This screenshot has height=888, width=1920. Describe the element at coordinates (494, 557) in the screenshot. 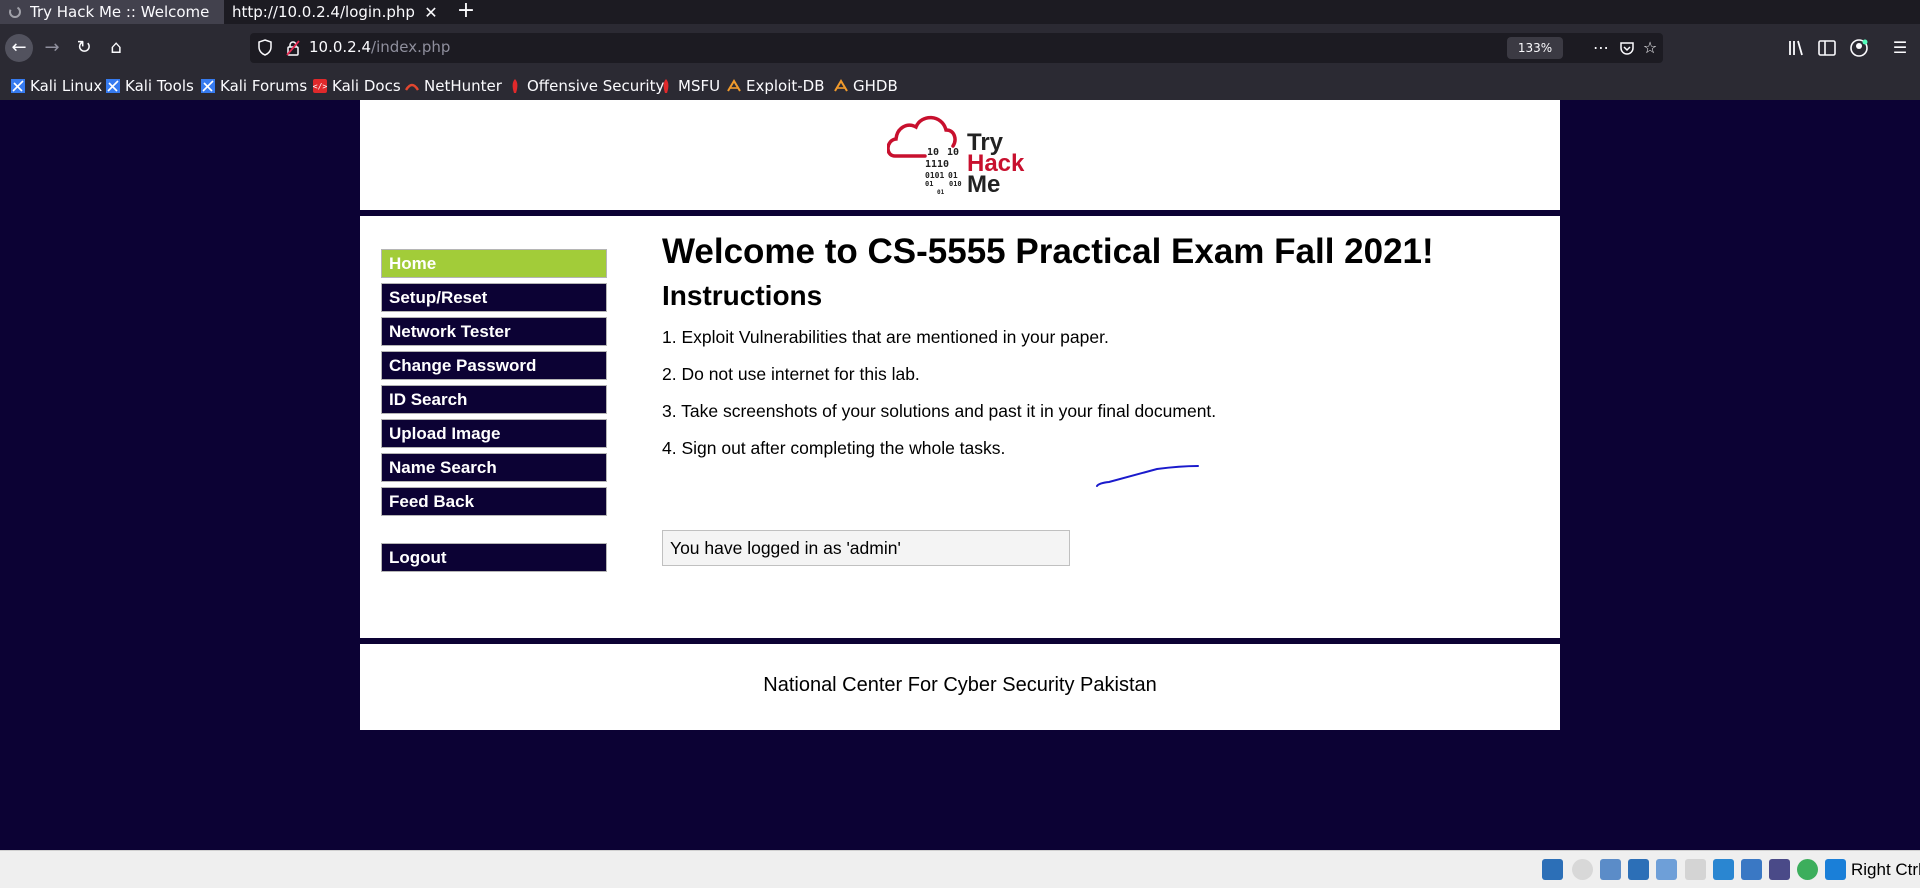

I see `logout-button: Logout` at that location.